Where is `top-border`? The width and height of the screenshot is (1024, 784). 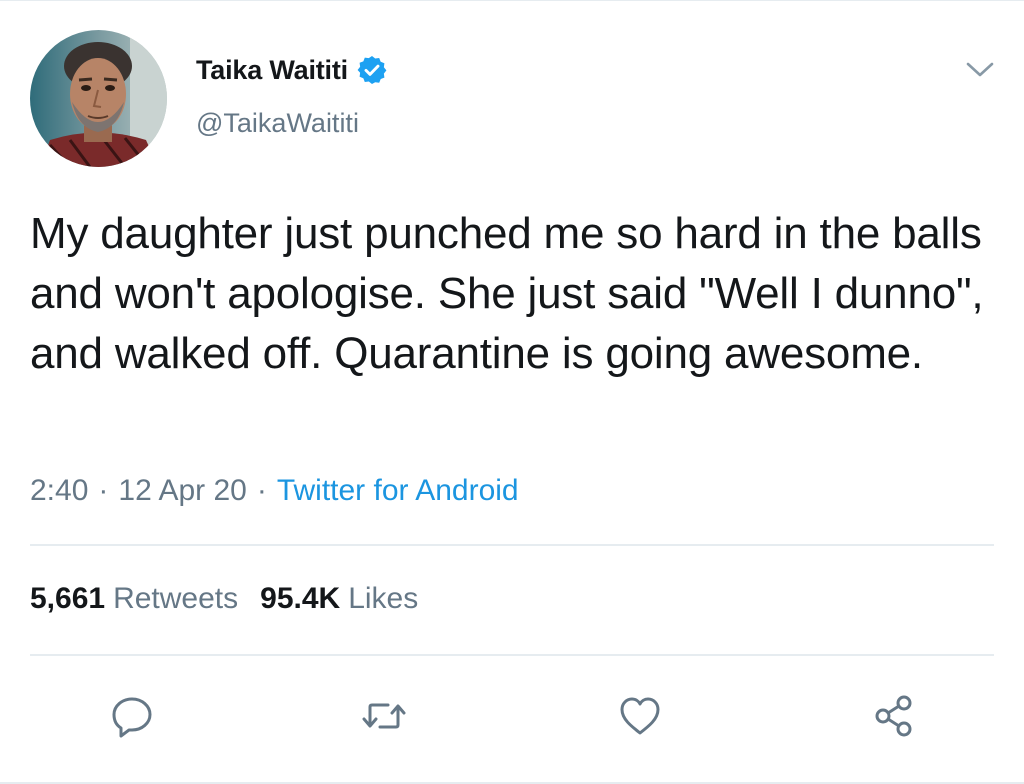
top-border is located at coordinates (512, 0).